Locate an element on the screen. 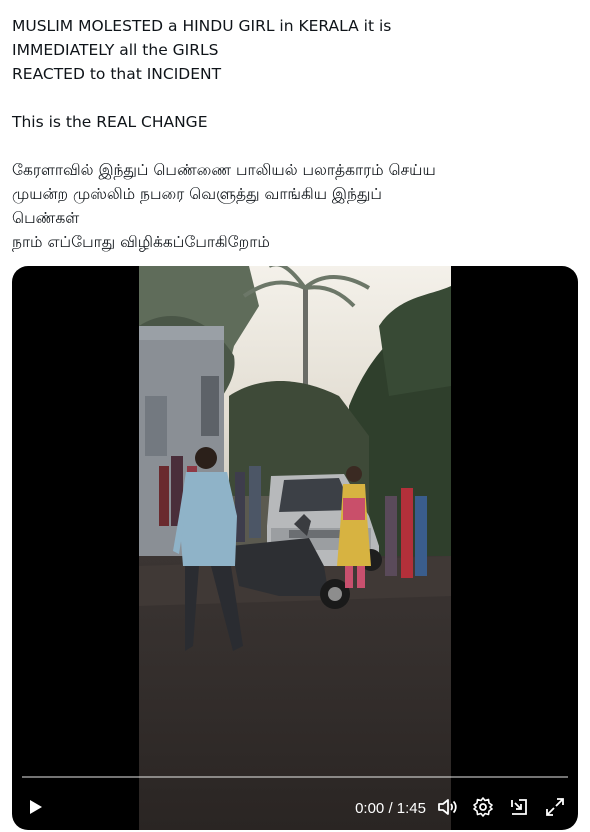 Image resolution: width=590 pixels, height=832 pixels. video-controls: 0:00 / 1:45 is located at coordinates (295, 798).